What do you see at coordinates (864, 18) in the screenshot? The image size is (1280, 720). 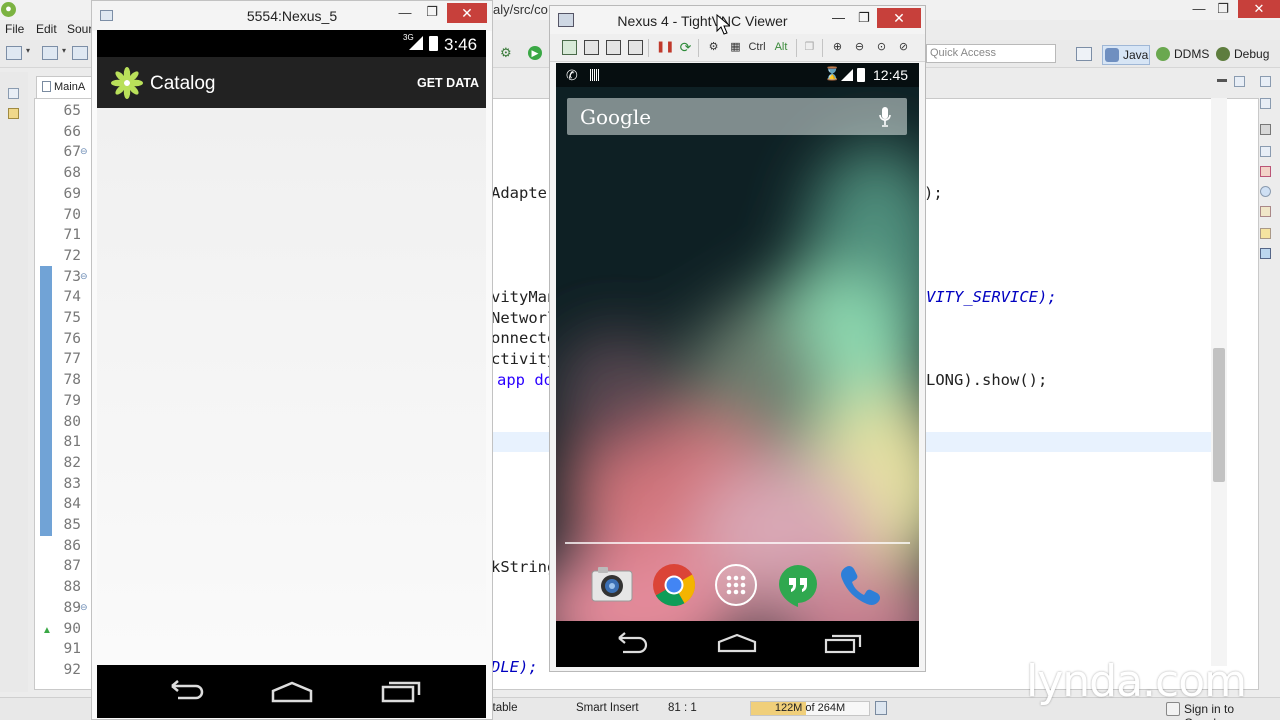 I see `vnc-maximize-button: ❐` at bounding box center [864, 18].